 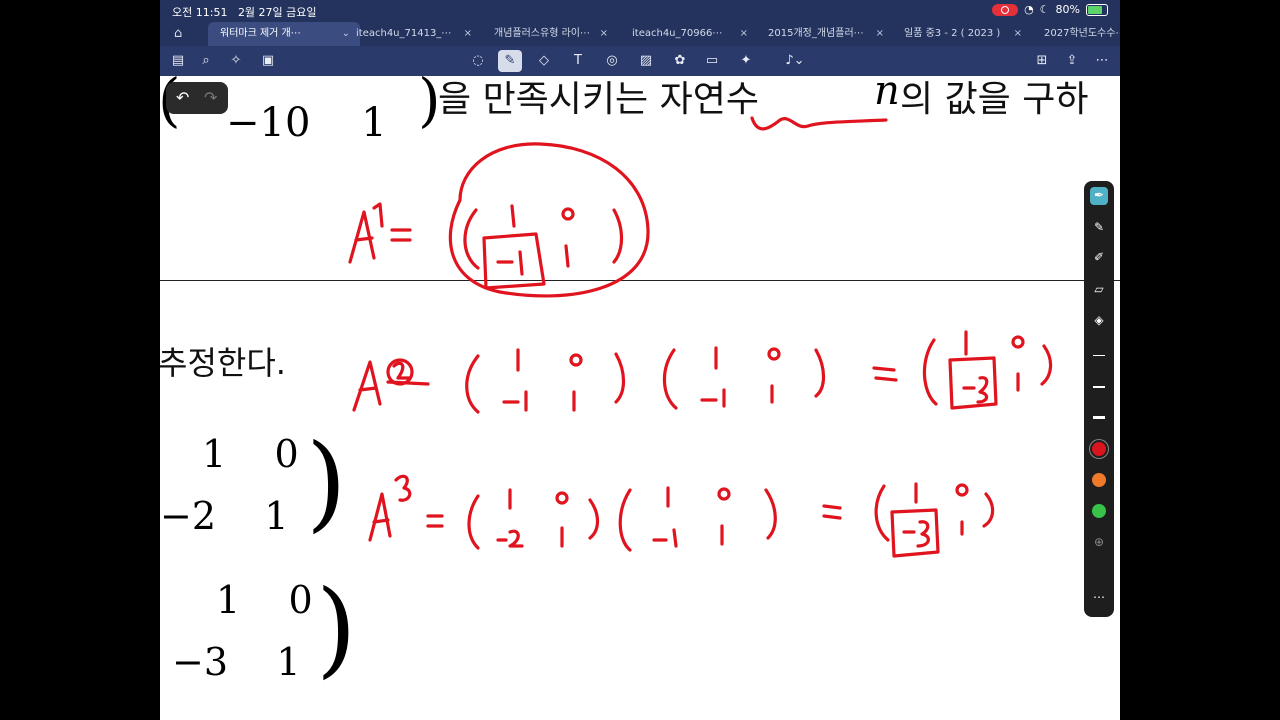 What do you see at coordinates (510, 263) in the screenshot?
I see `ink-minus-one` at bounding box center [510, 263].